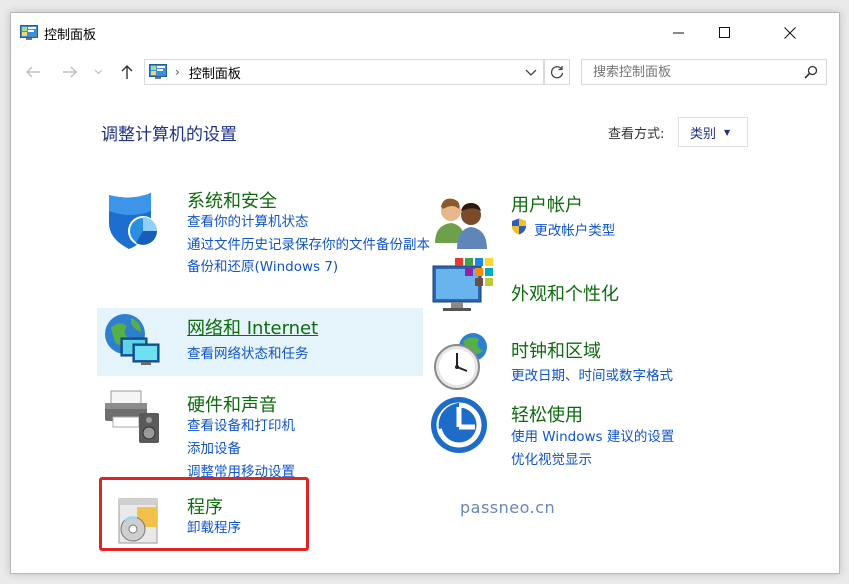 This screenshot has height=584, width=849. I want to click on link-change-account-type-label: 更改帐户类型, so click(575, 231).